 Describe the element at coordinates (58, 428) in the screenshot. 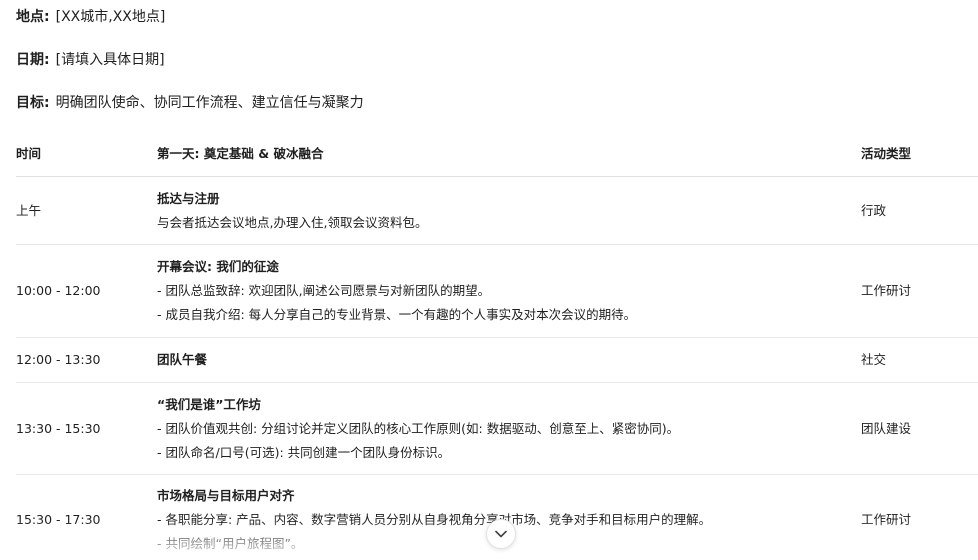

I see `row-time: 13:30 - 15:30` at that location.